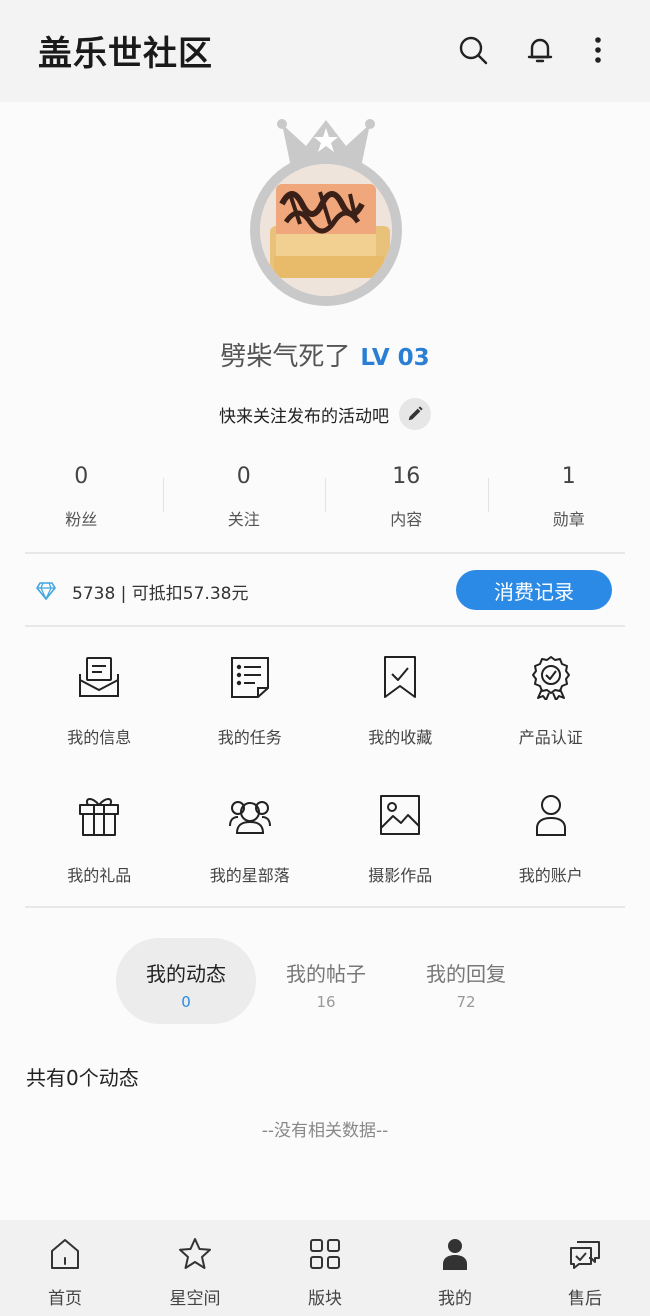 This screenshot has width=650, height=1316. Describe the element at coordinates (243, 519) in the screenshot. I see `stat-label: 关注` at that location.